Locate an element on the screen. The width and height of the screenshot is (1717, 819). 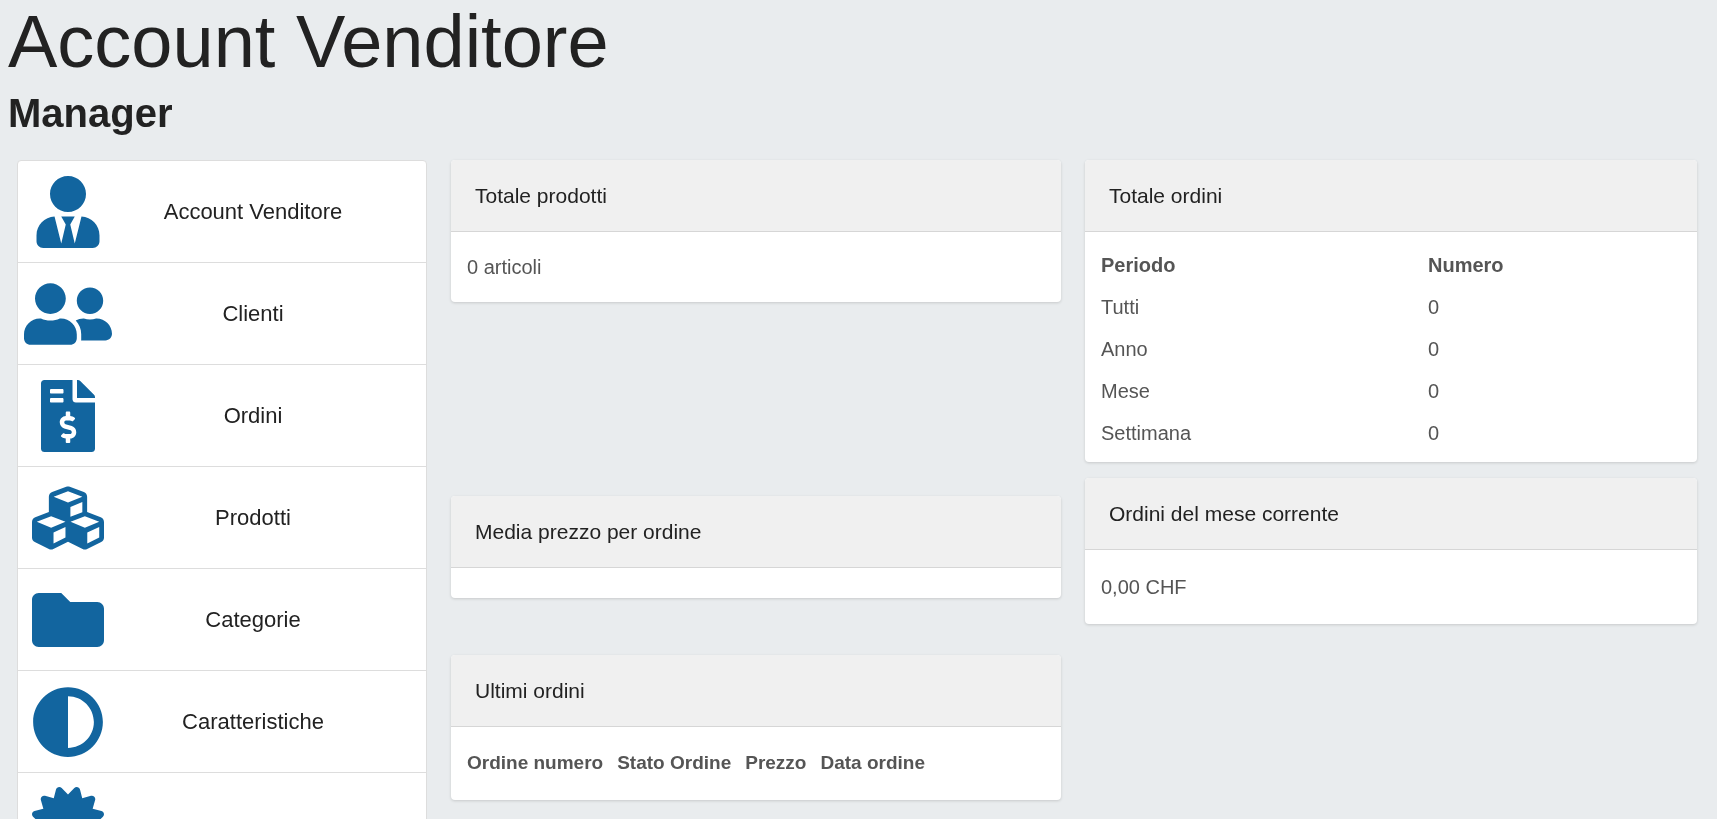
sidebar-item: Prodotti is located at coordinates (222, 518).